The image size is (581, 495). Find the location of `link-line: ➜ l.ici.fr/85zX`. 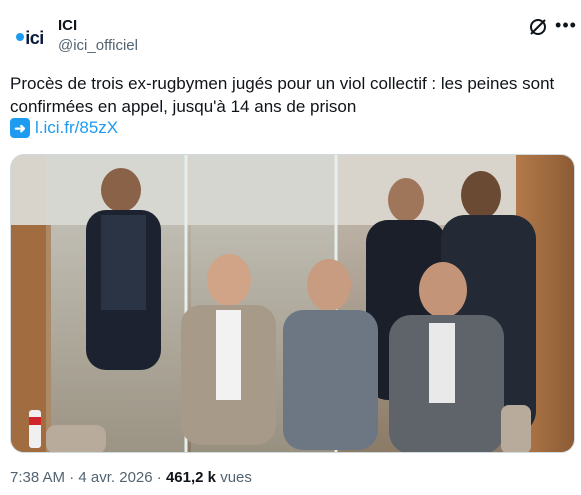

link-line: ➜ l.ici.fr/85zX is located at coordinates (64, 128).